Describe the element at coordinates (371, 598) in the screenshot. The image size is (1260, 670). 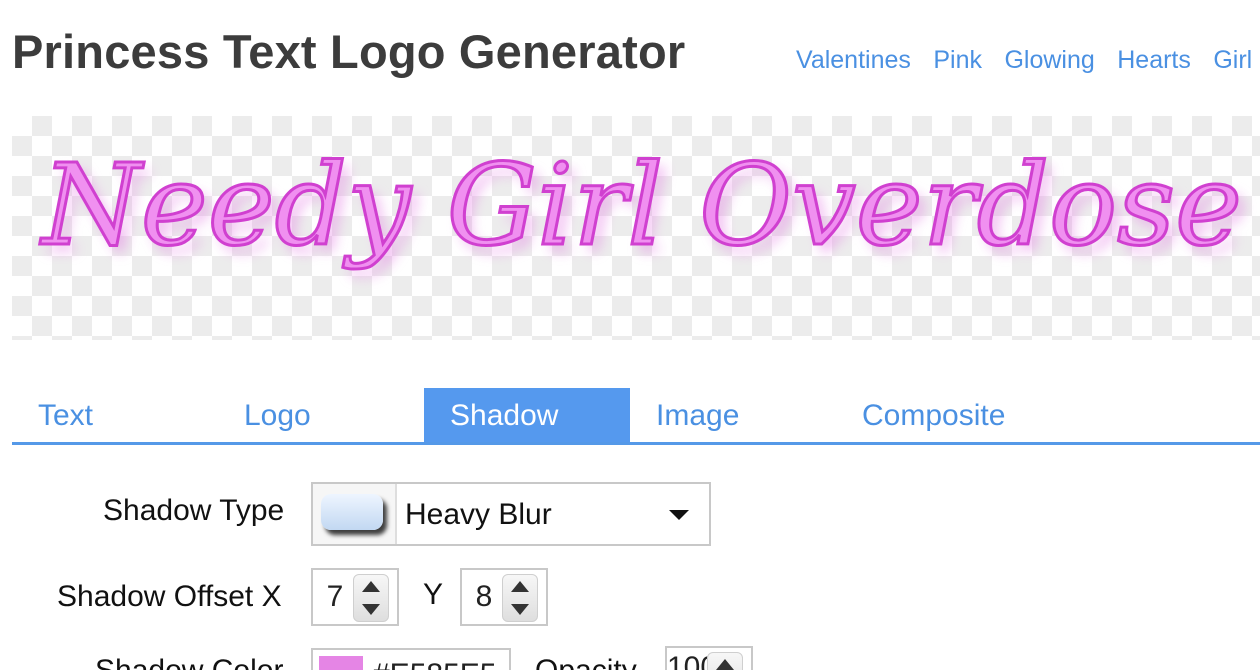
I see `offset-x-spin-buttons` at that location.